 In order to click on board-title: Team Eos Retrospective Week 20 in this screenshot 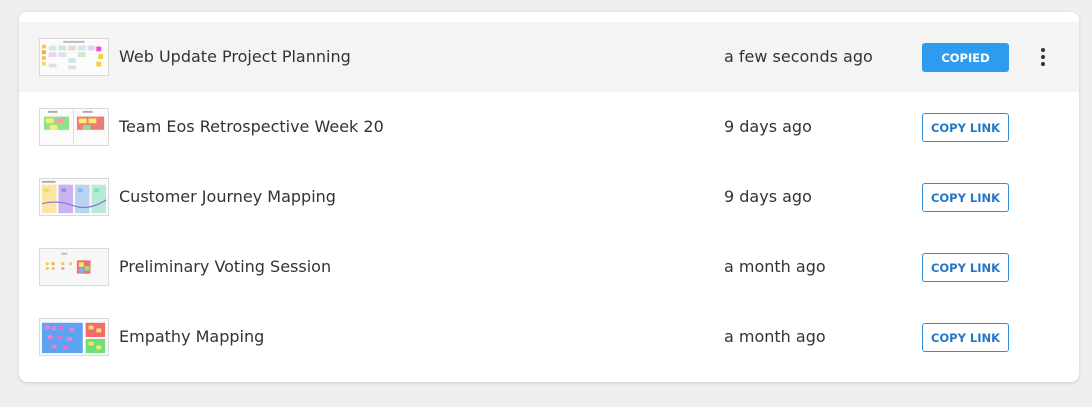, I will do `click(251, 127)`.